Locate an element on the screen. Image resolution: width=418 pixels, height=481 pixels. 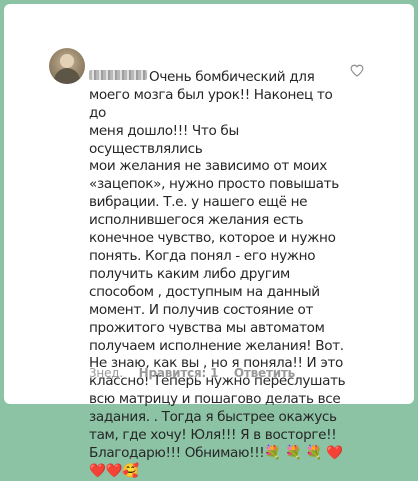
comment-line: Очень бомбический для is located at coordinates (232, 76).